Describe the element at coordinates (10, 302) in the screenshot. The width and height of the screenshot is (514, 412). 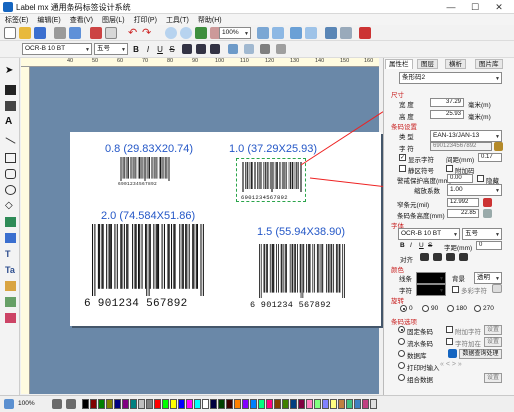
I see `shape-tool-icon` at that location.